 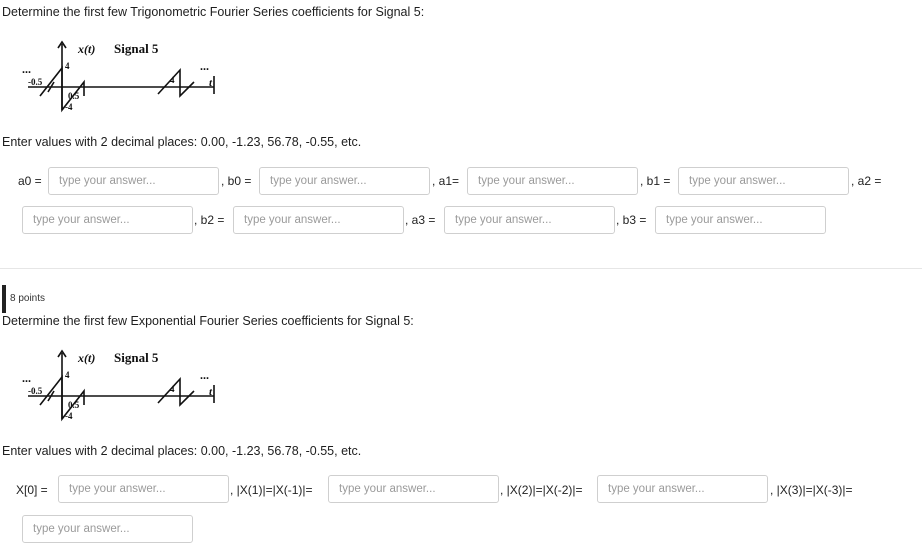 I want to click on x0-input, so click(x=143, y=489).